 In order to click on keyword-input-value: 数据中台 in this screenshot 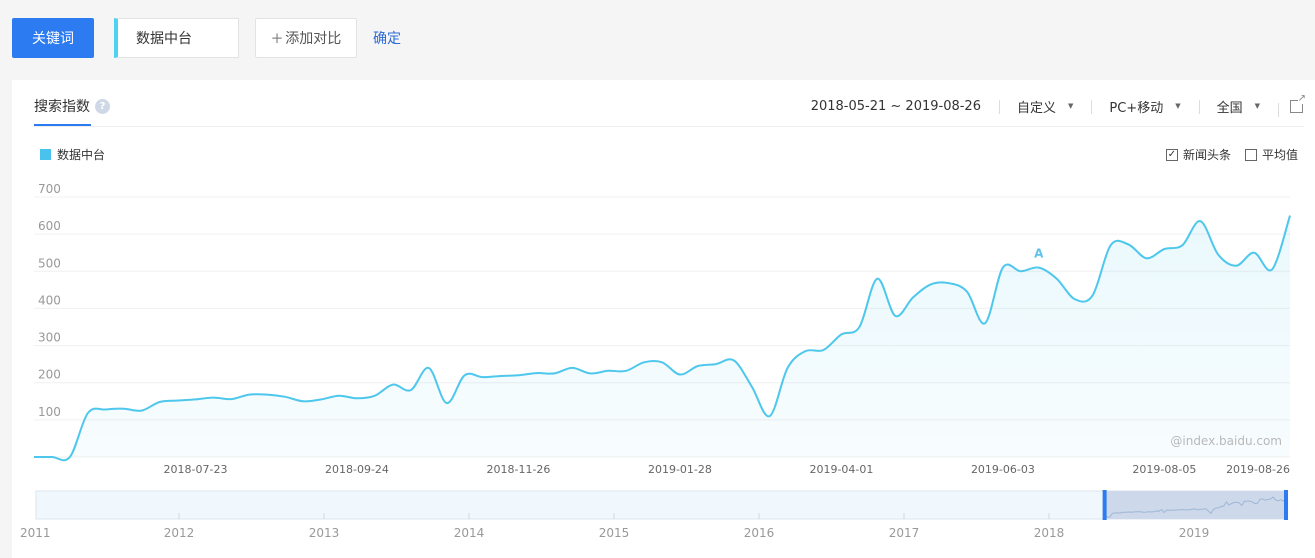, I will do `click(164, 39)`.